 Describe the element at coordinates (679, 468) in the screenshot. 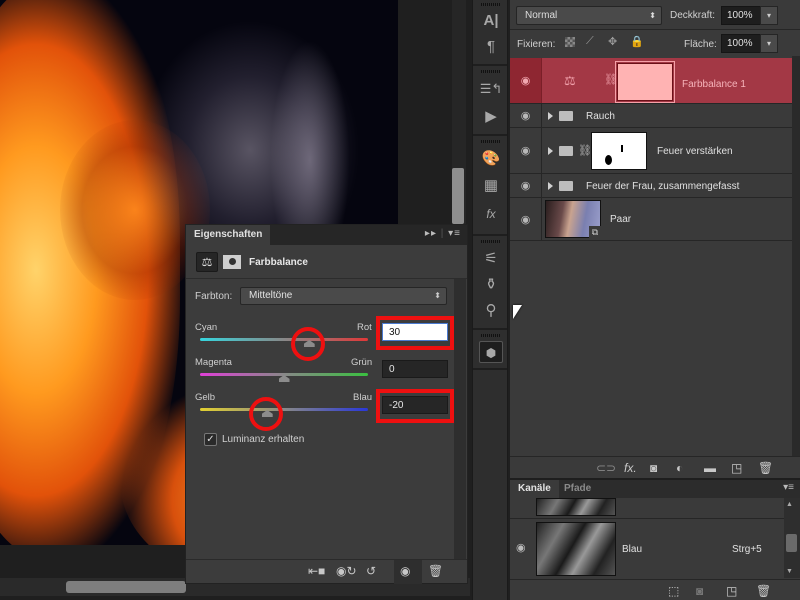

I see `adjustment-layer-icon: ◐` at that location.